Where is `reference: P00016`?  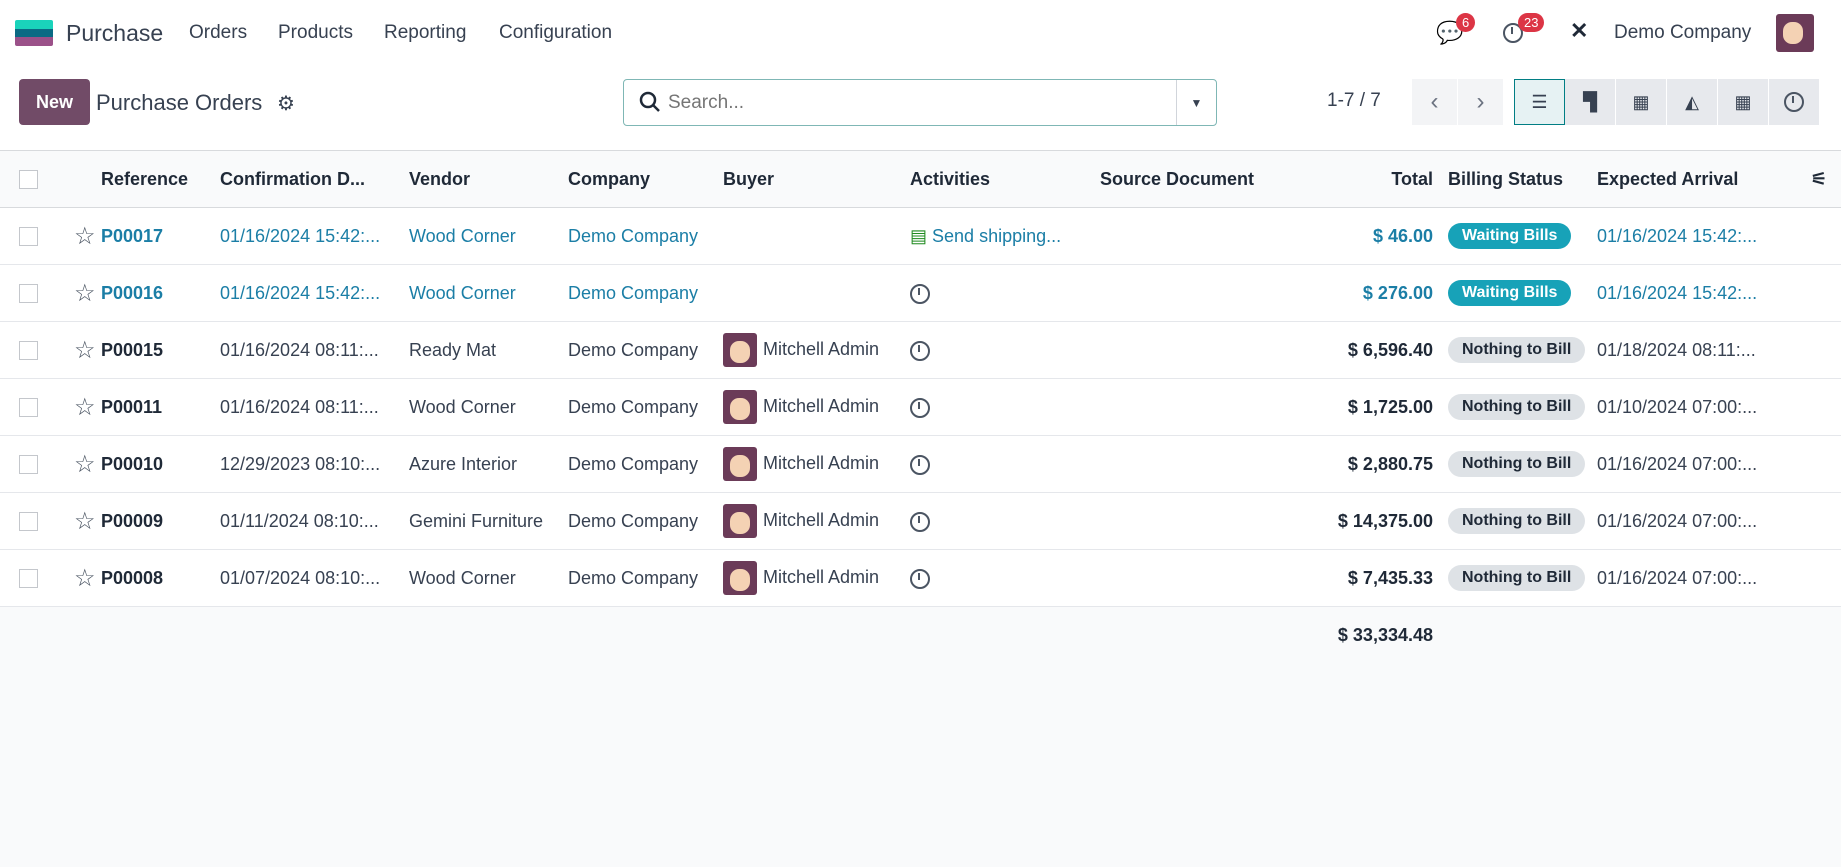
reference: P00016 is located at coordinates (160, 293).